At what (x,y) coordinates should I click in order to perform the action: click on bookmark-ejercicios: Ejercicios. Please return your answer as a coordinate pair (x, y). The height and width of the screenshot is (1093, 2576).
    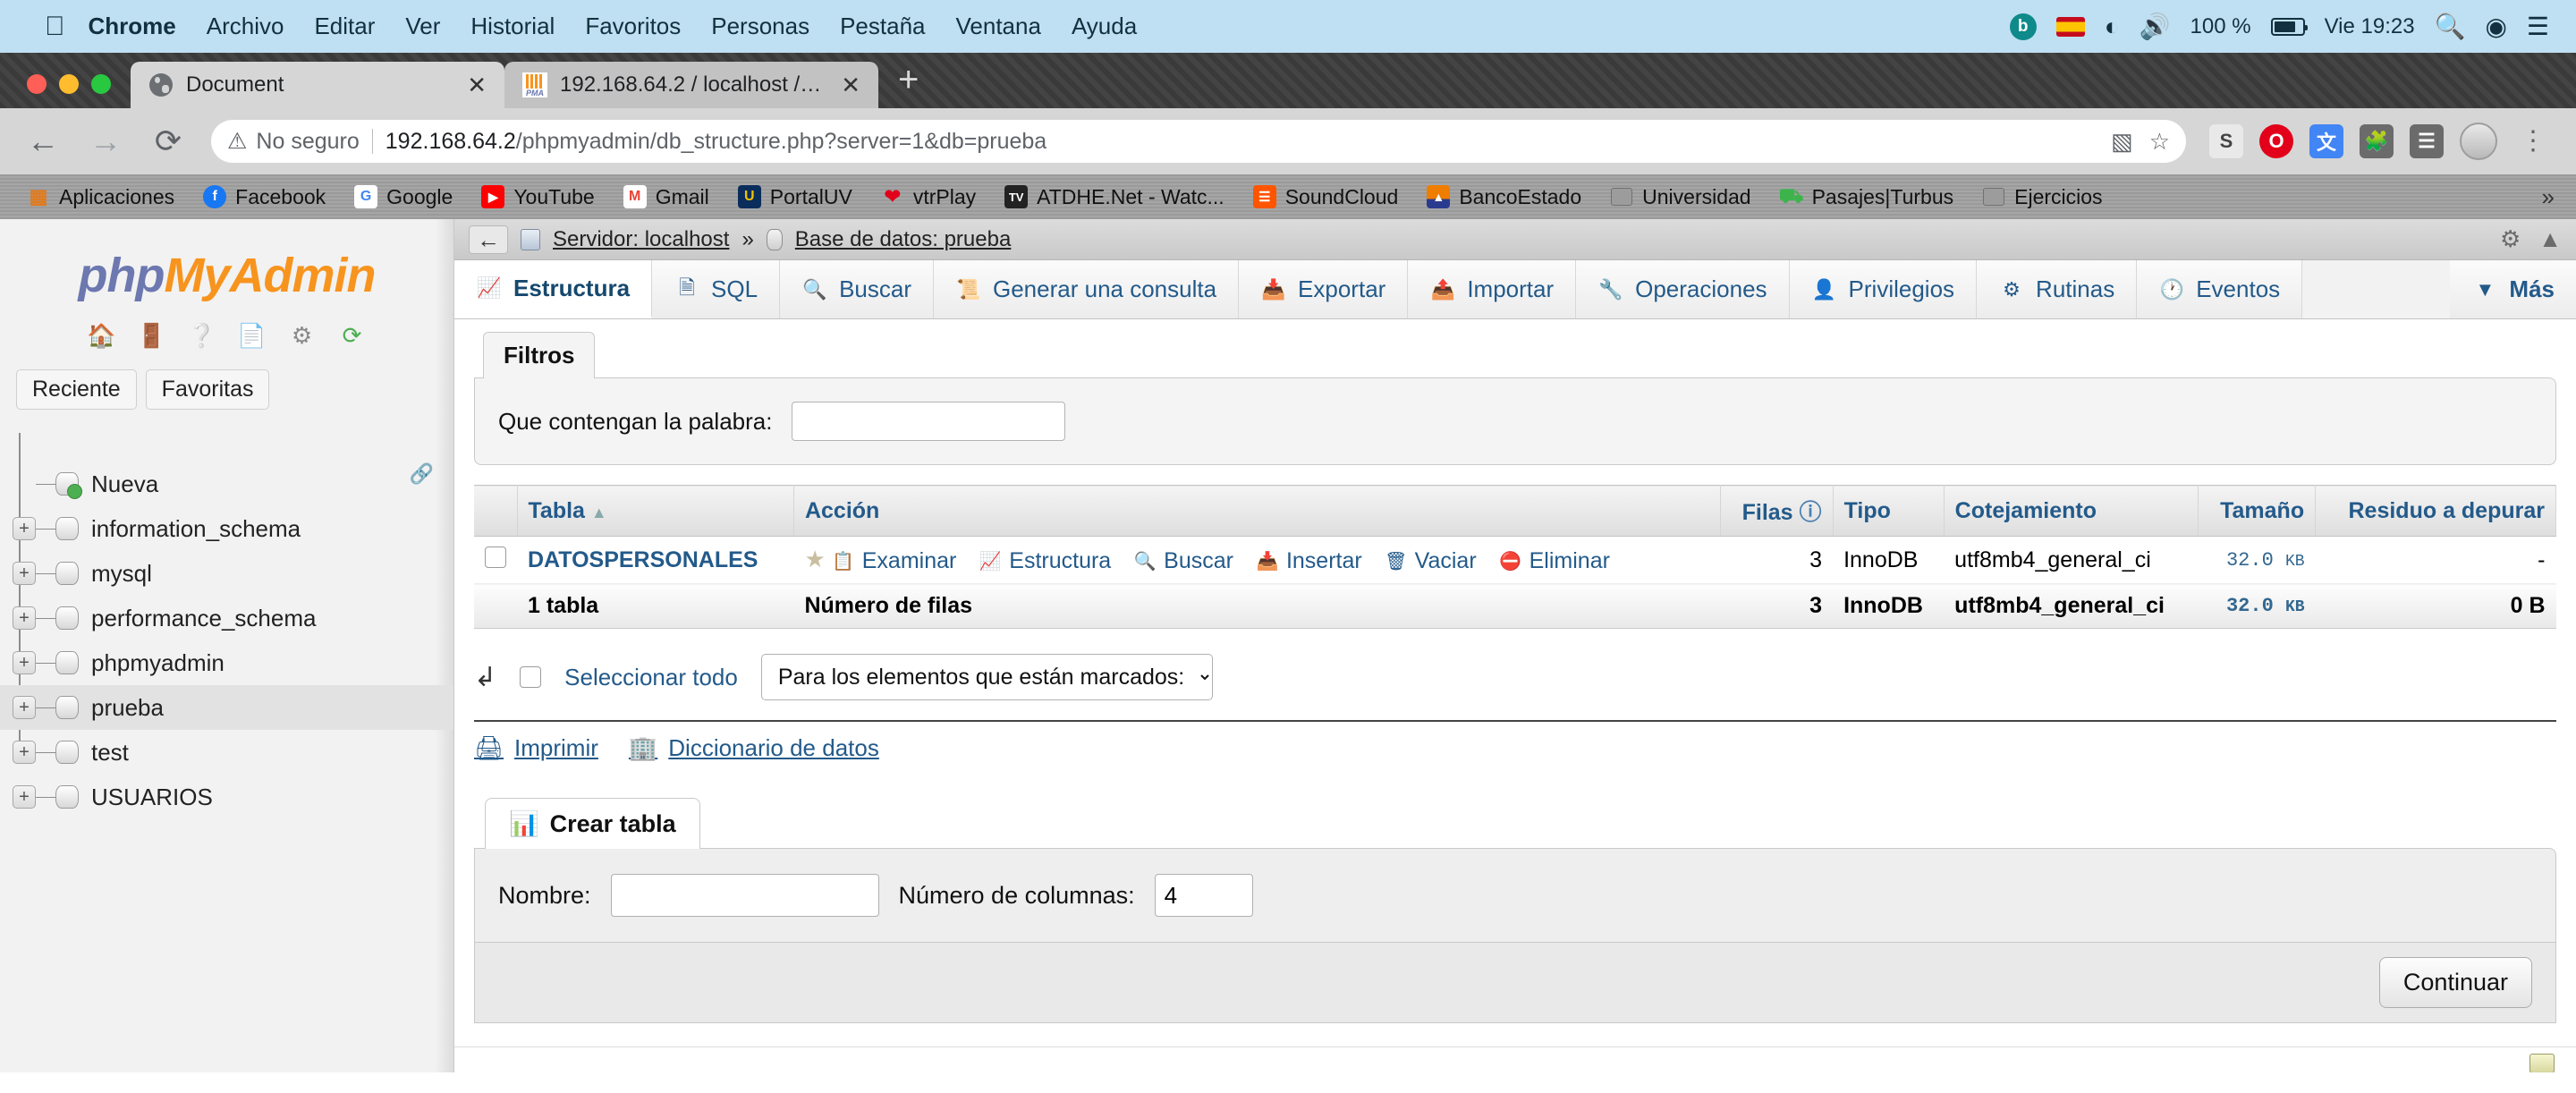
    Looking at the image, I should click on (2042, 197).